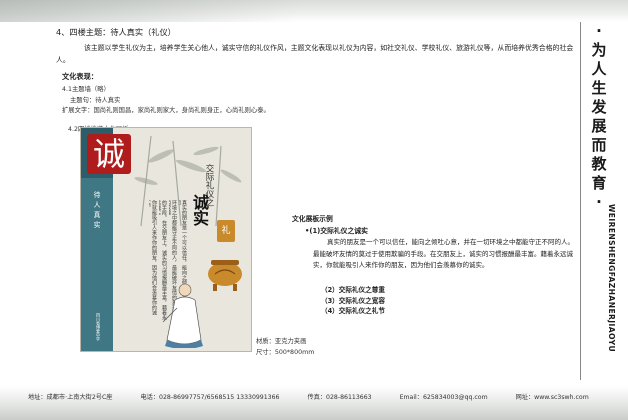 The width and height of the screenshot is (628, 420). What do you see at coordinates (80, 76) in the screenshot?
I see `culture-label: 文化表现：` at bounding box center [80, 76].